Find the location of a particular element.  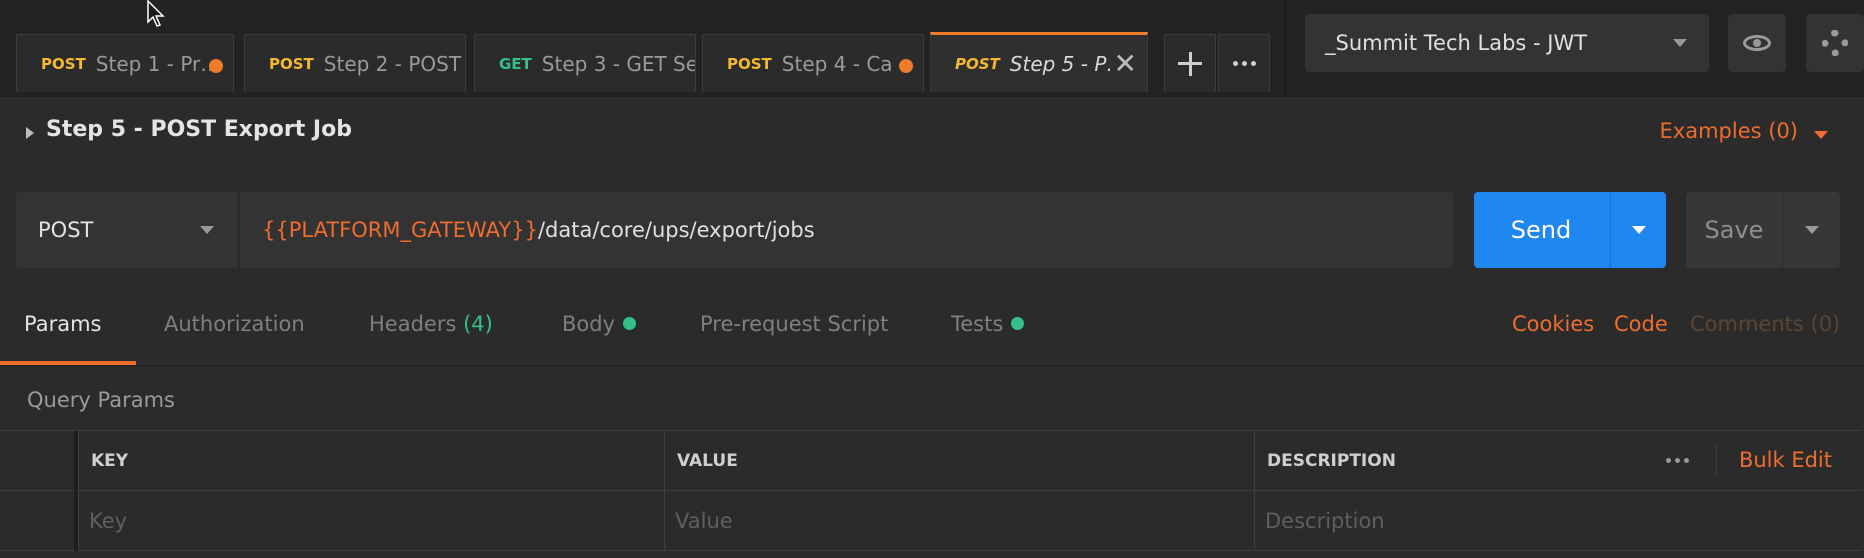

save-button: Save is located at coordinates (1734, 230).